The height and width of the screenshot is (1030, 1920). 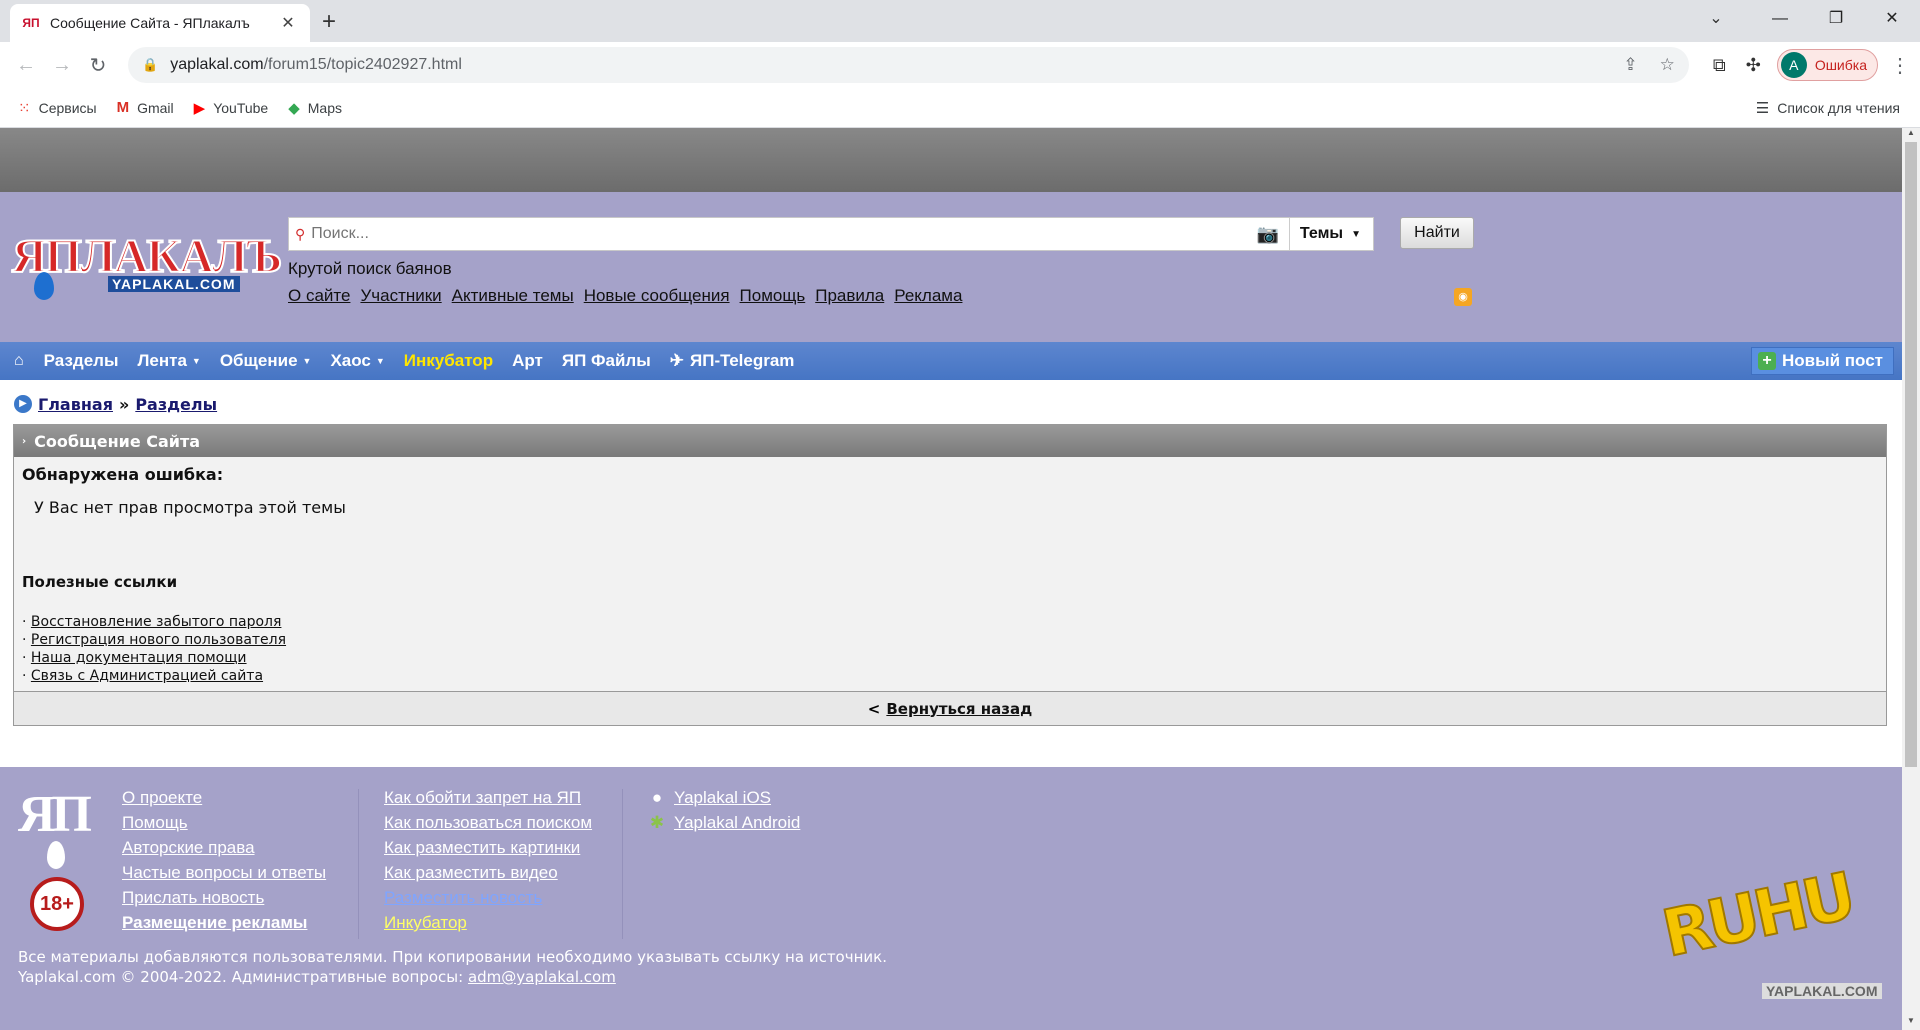 What do you see at coordinates (1766, 361) in the screenshot?
I see `plus-icon: +` at bounding box center [1766, 361].